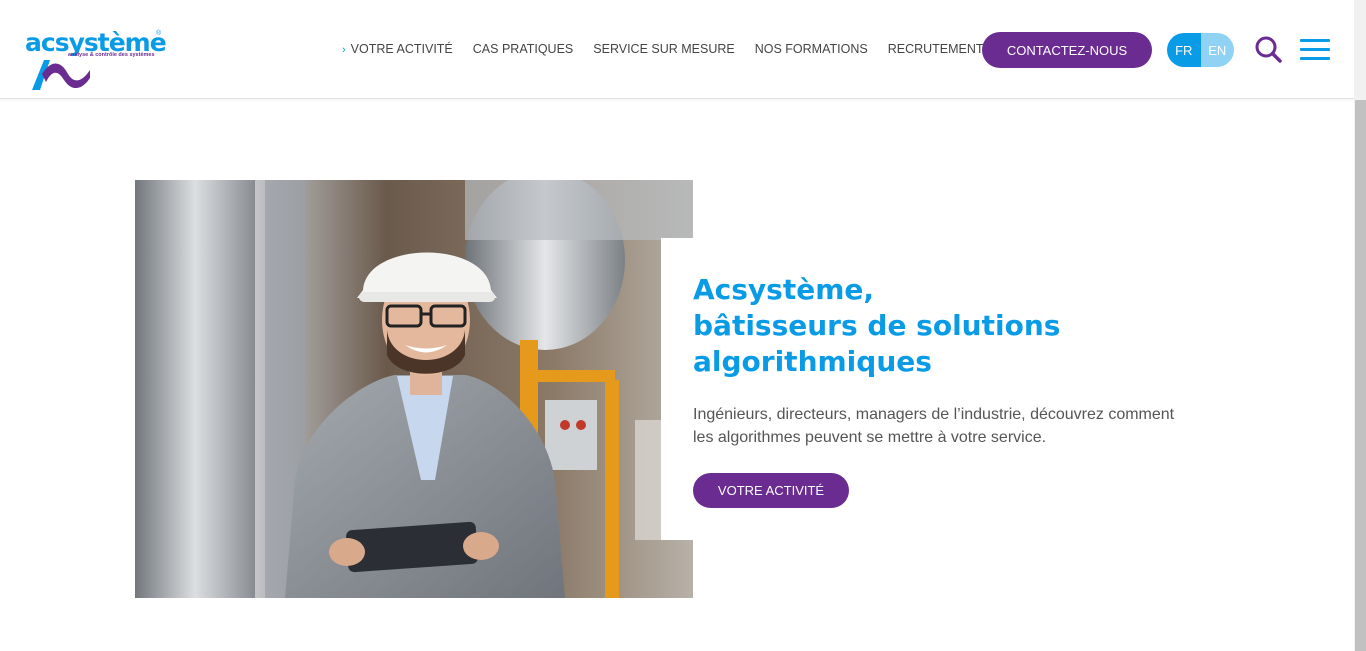  I want to click on chevron-right-icon: ›, so click(344, 50).